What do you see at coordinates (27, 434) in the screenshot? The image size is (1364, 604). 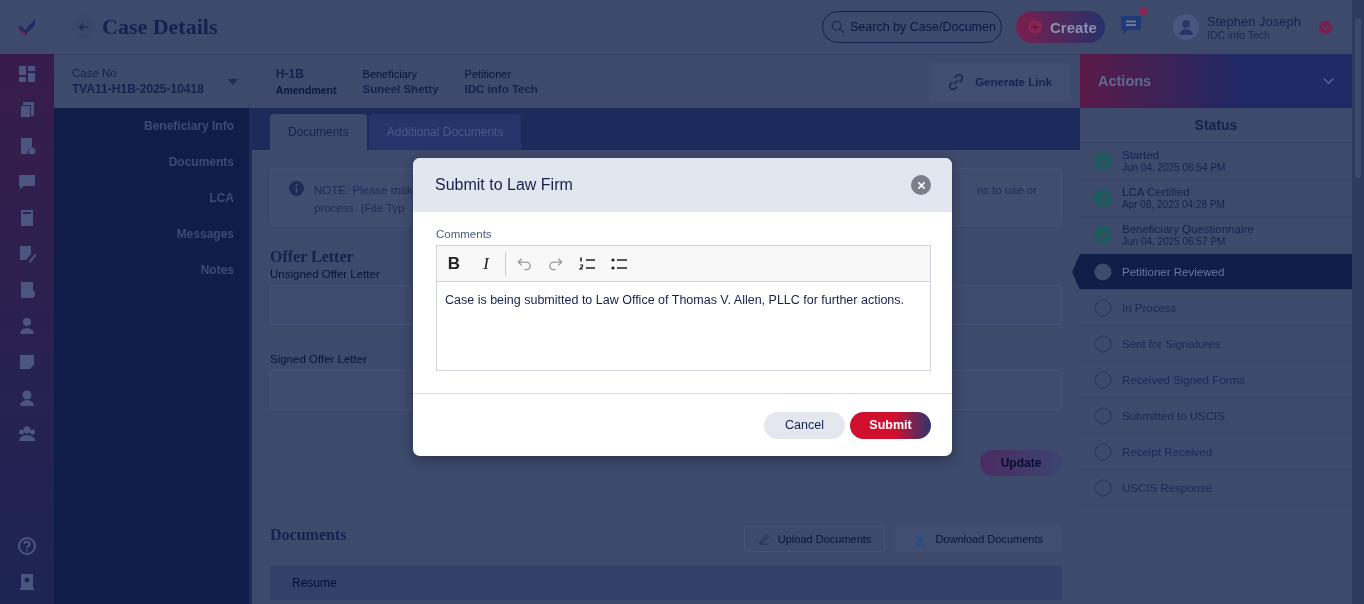 I see `group-icon` at bounding box center [27, 434].